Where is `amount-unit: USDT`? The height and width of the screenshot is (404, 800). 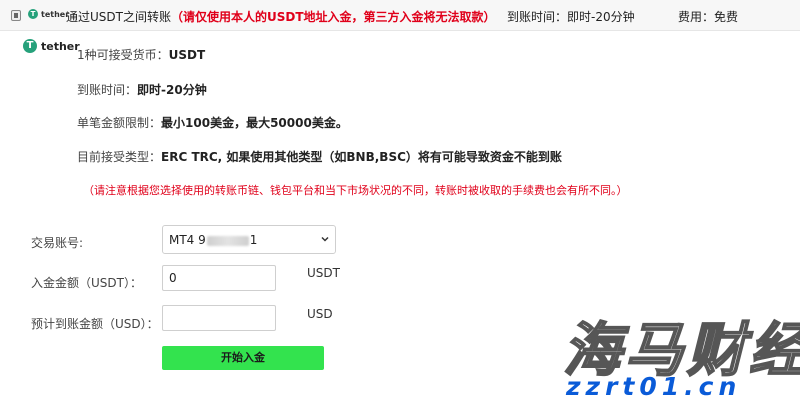
amount-unit: USDT is located at coordinates (323, 273).